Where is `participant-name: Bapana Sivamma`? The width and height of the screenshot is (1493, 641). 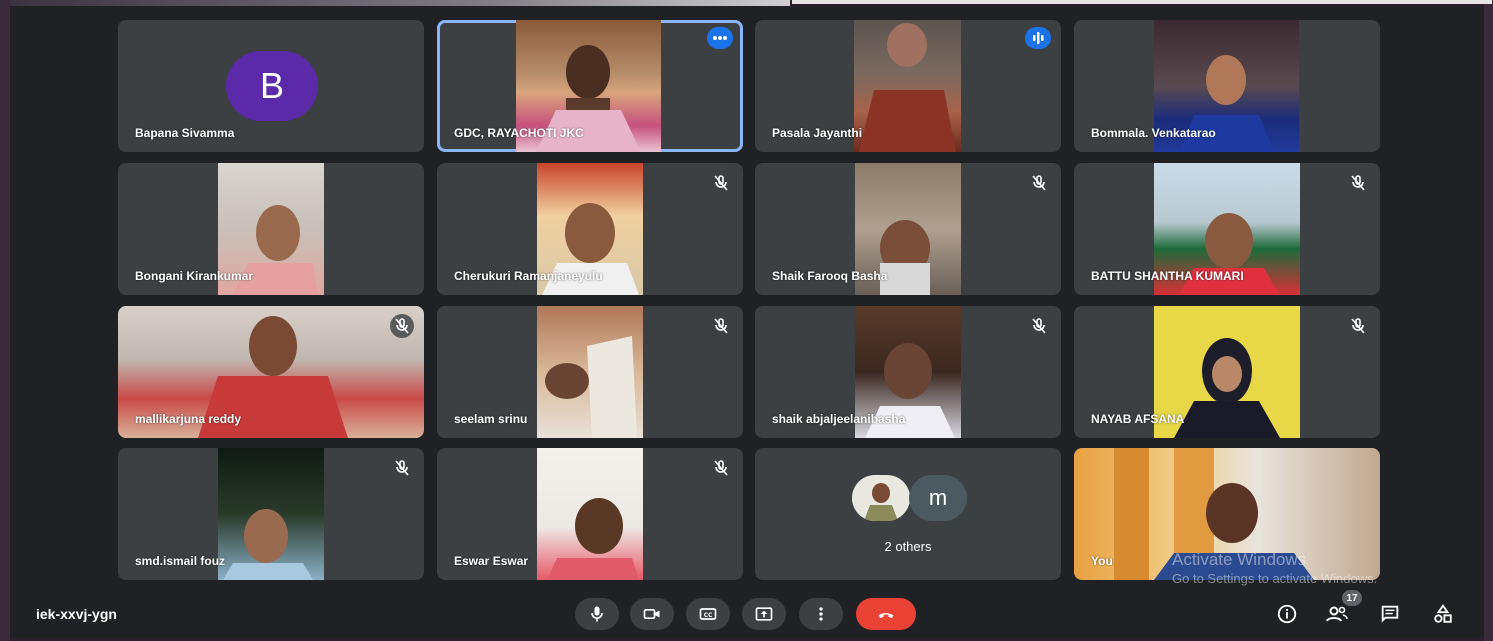 participant-name: Bapana Sivamma is located at coordinates (185, 133).